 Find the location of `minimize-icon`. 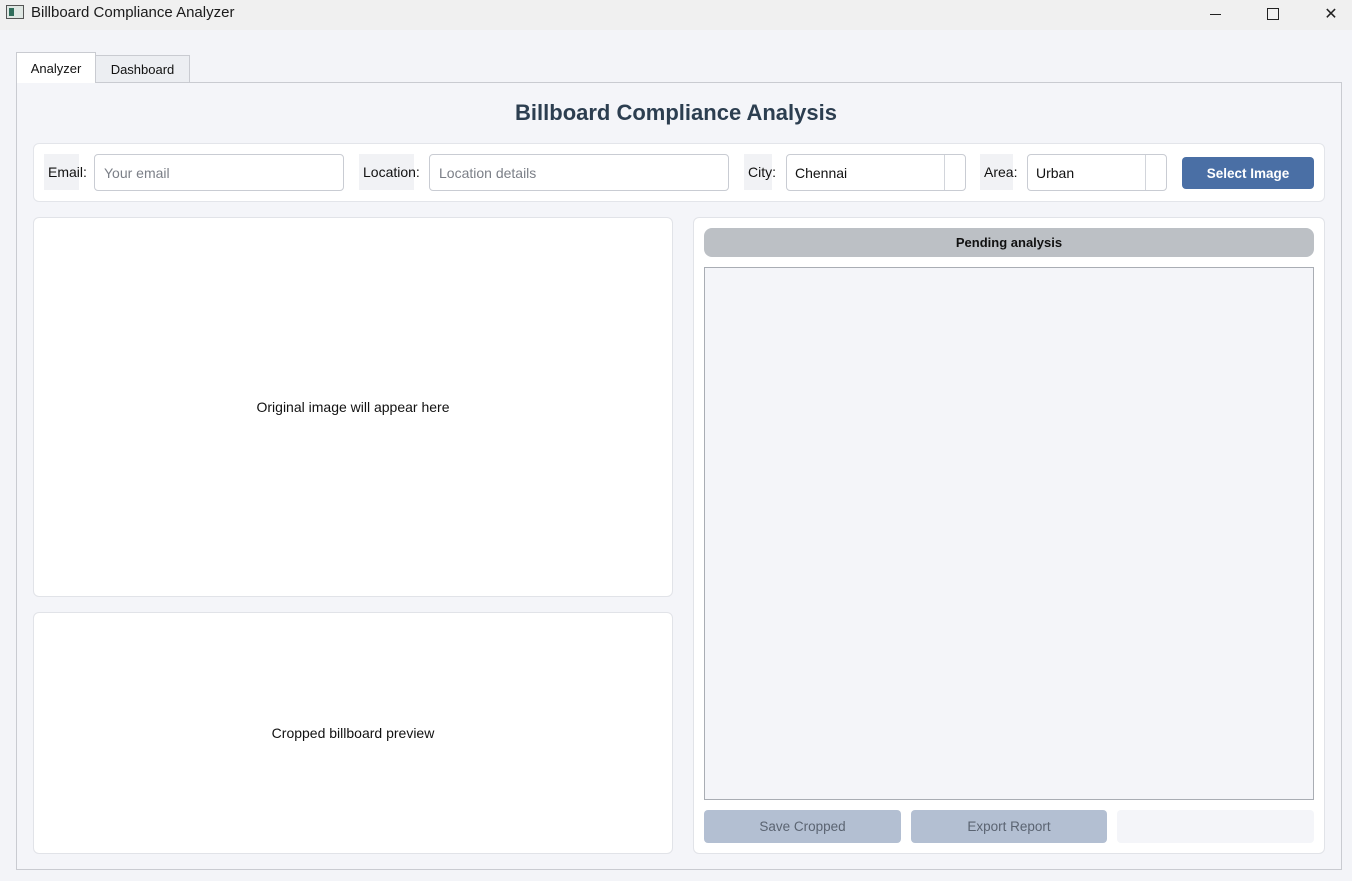

minimize-icon is located at coordinates (1215, 14).